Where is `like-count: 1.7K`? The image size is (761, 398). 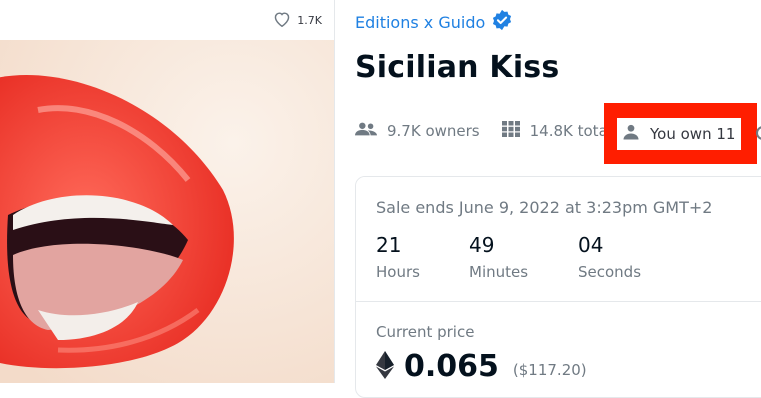 like-count: 1.7K is located at coordinates (309, 20).